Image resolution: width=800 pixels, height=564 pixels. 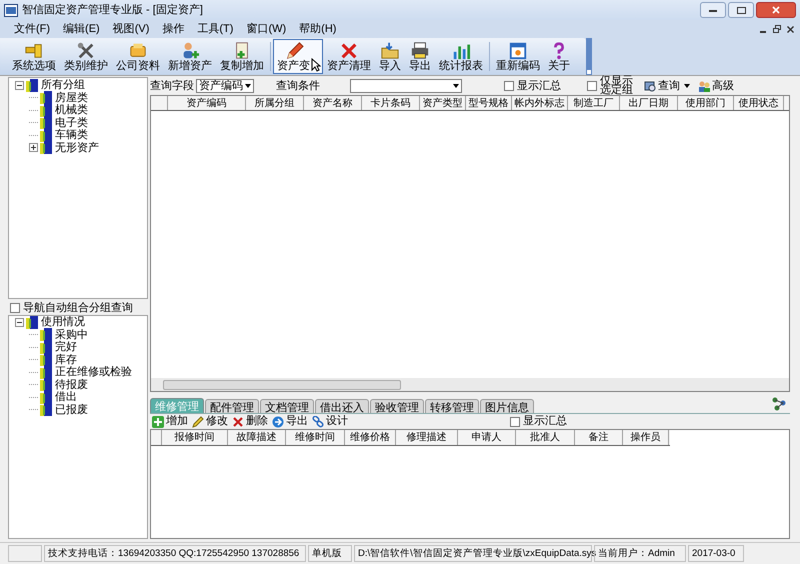 I want to click on toolbar-button: 统计报表, so click(x=461, y=56).